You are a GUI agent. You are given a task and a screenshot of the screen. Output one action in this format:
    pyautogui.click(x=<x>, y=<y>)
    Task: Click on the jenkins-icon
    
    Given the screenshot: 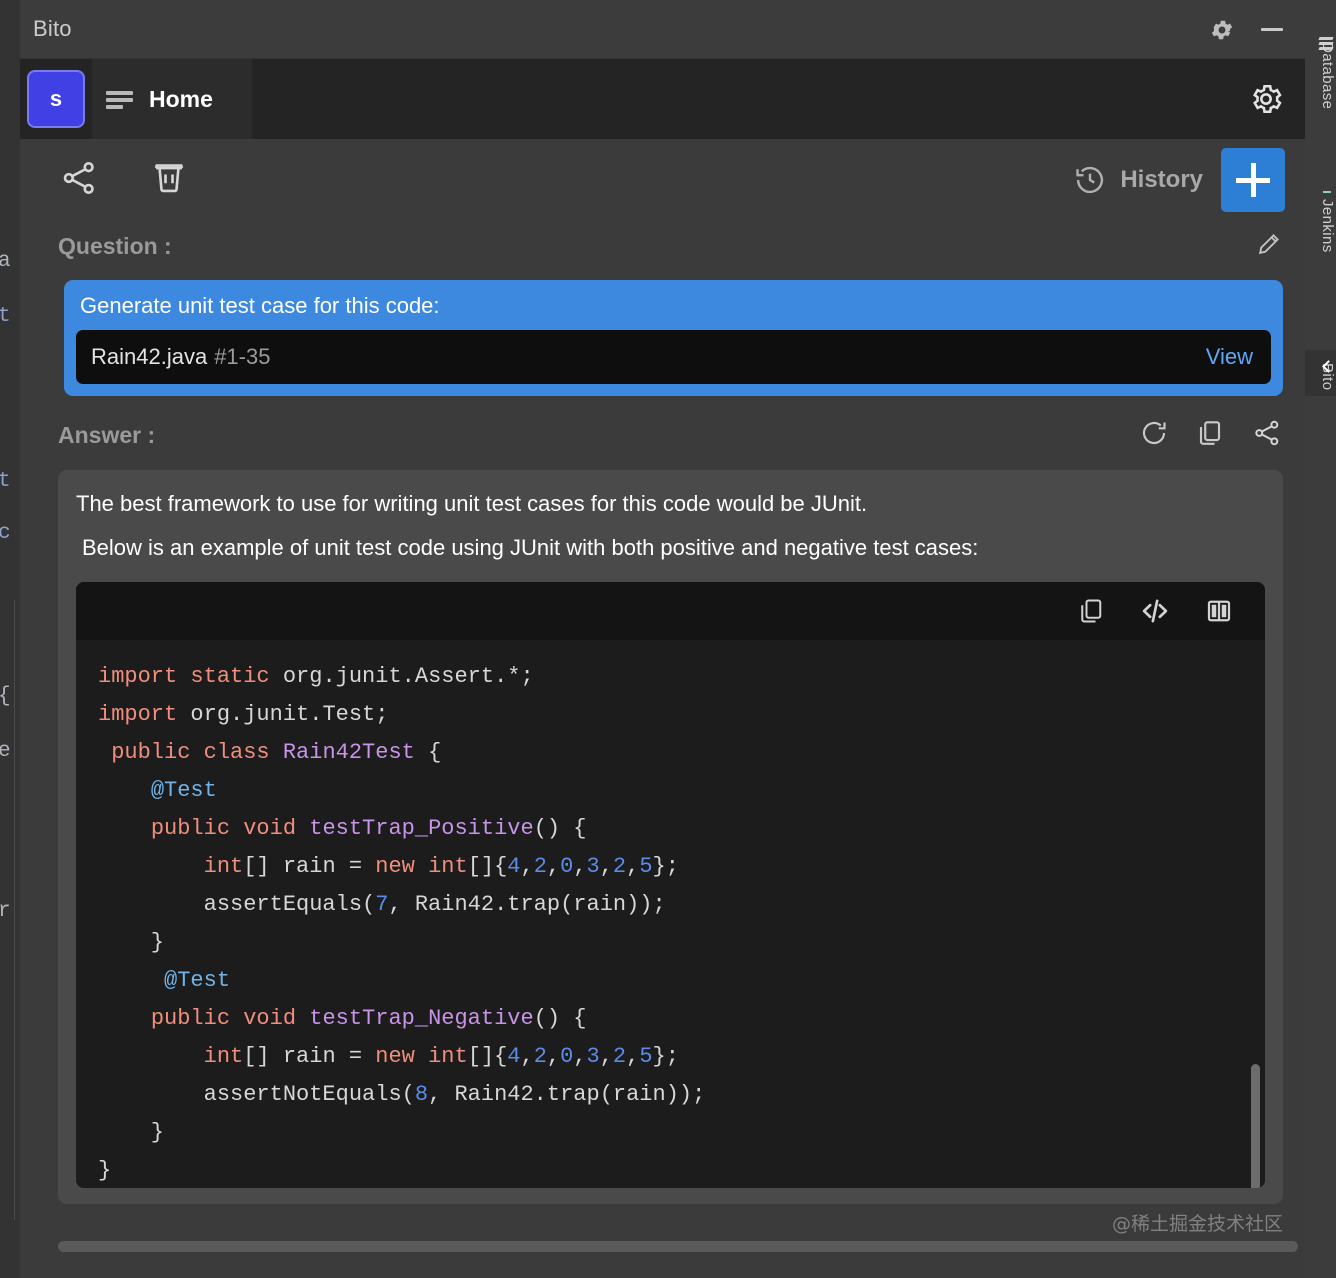 What is the action you would take?
    pyautogui.click(x=1327, y=192)
    